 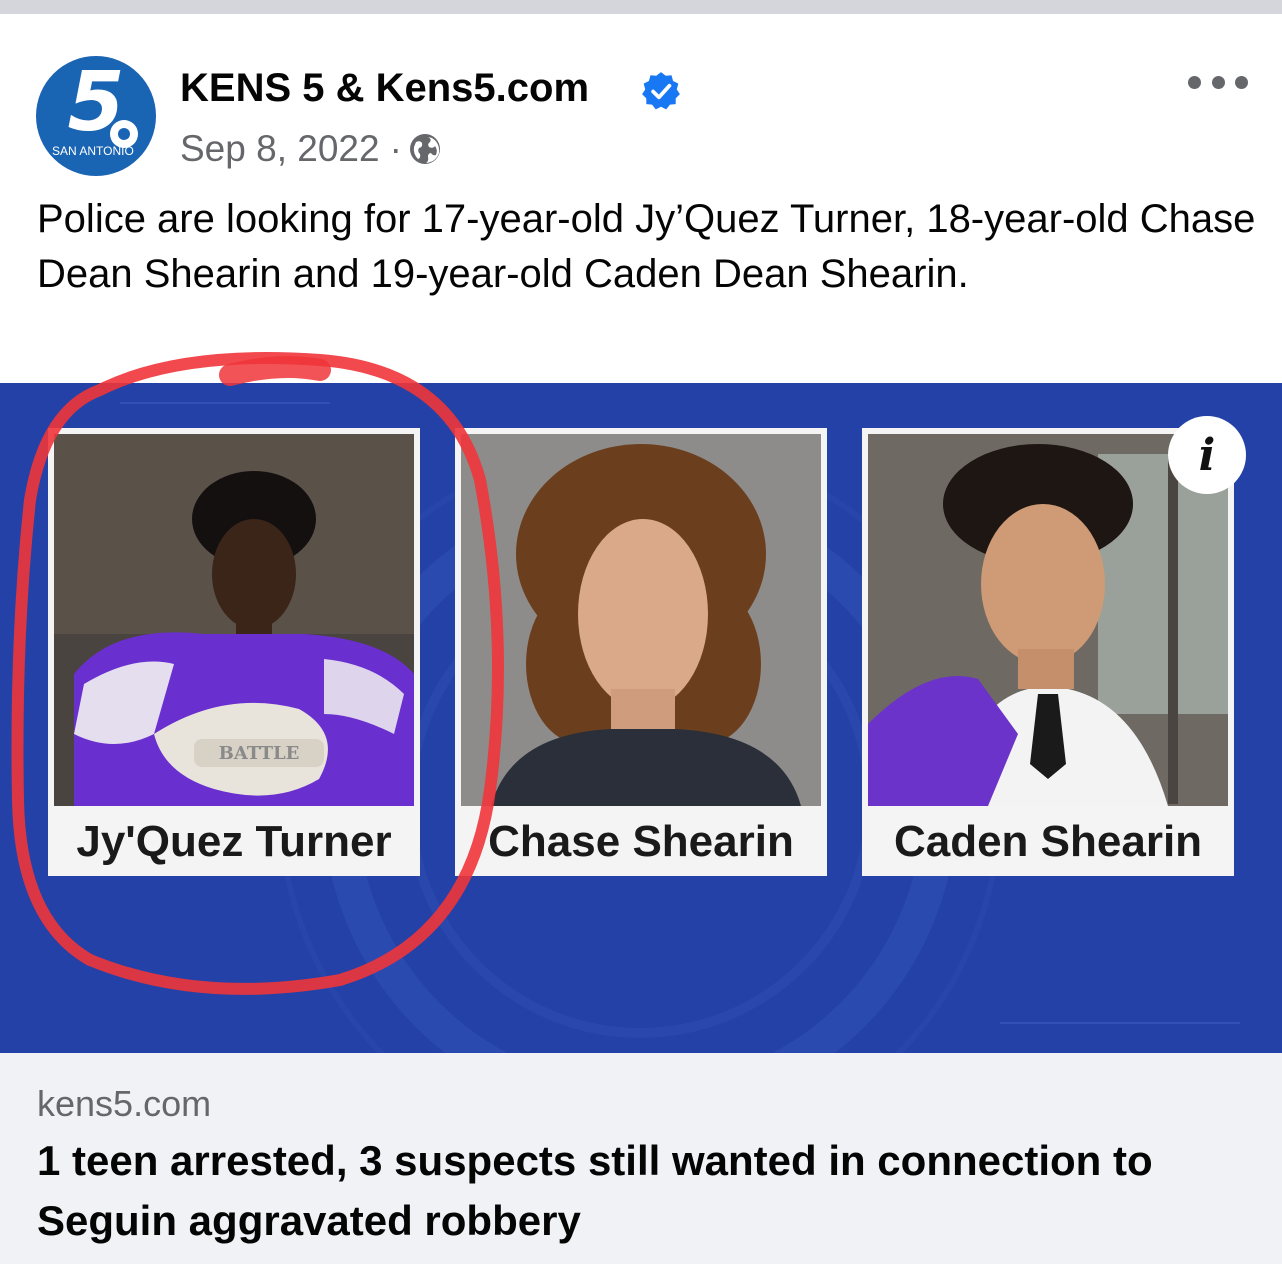 I want to click on globe-icon, so click(x=424, y=149).